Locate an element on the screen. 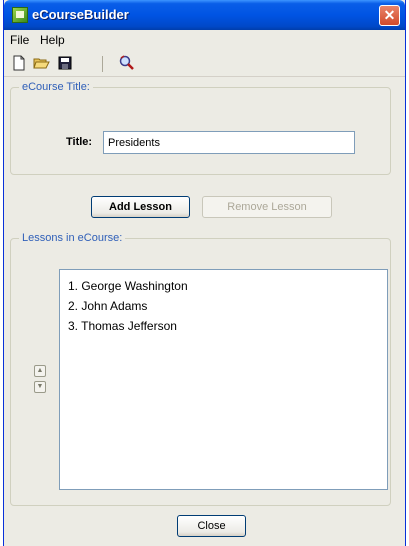 The width and height of the screenshot is (409, 546). move-down-icon: ▼ is located at coordinates (40, 387).